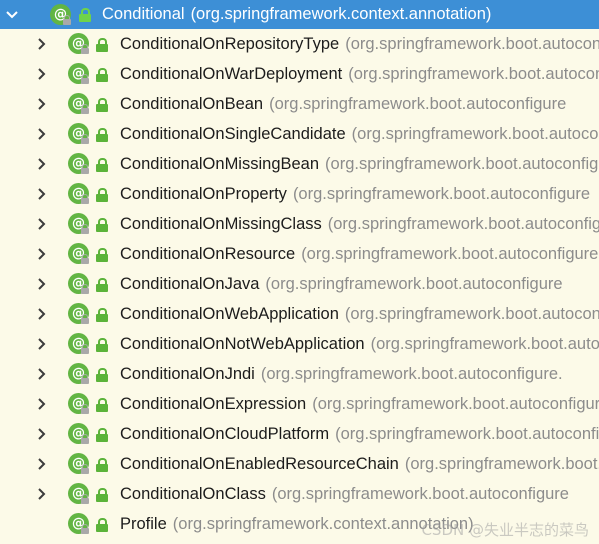  Describe the element at coordinates (220, 164) in the screenshot. I see `class-name: ConditionalOnMissingBean` at that location.